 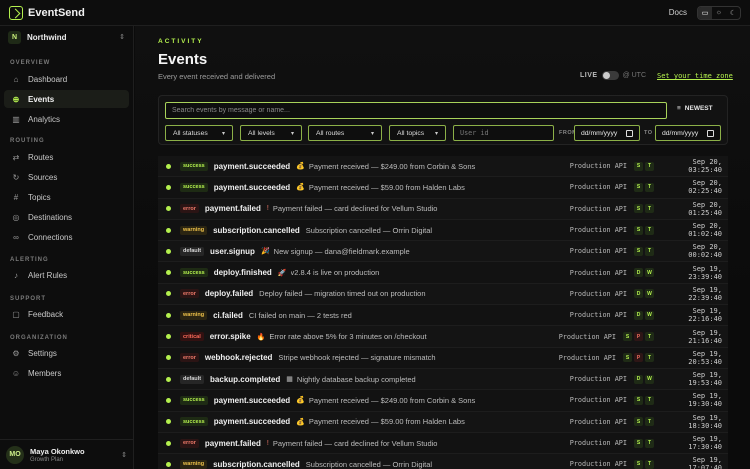 I want to click on sidebar-item-topics: # Topics, so click(x=66, y=197).